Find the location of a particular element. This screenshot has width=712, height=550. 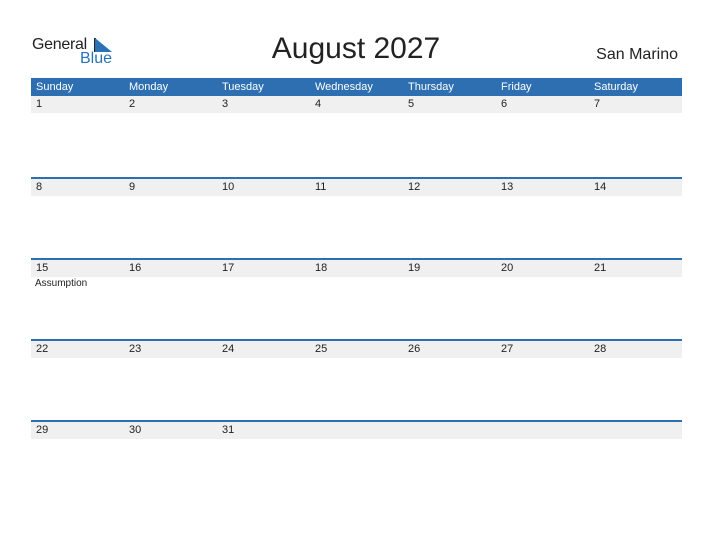

day-number: 19 is located at coordinates (449, 268).